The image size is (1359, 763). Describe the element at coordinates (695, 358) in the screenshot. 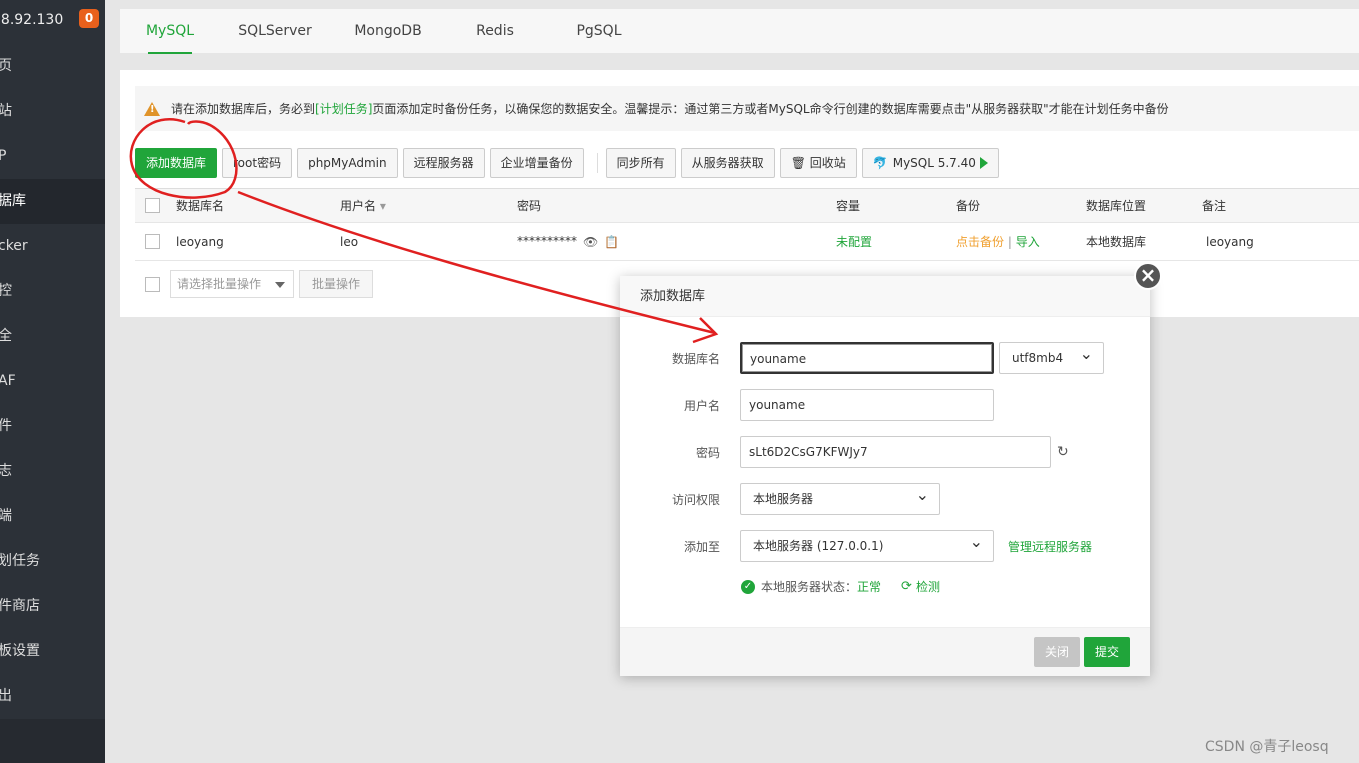

I see `db-name-label: 数据库名` at that location.